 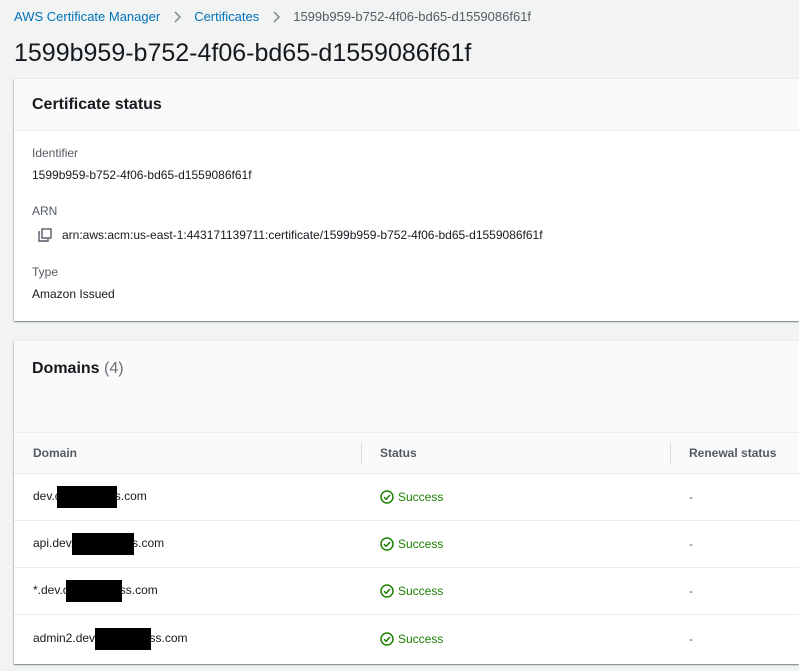 I want to click on table-row: admin2.dev. ss.com Success -, so click(x=406, y=638).